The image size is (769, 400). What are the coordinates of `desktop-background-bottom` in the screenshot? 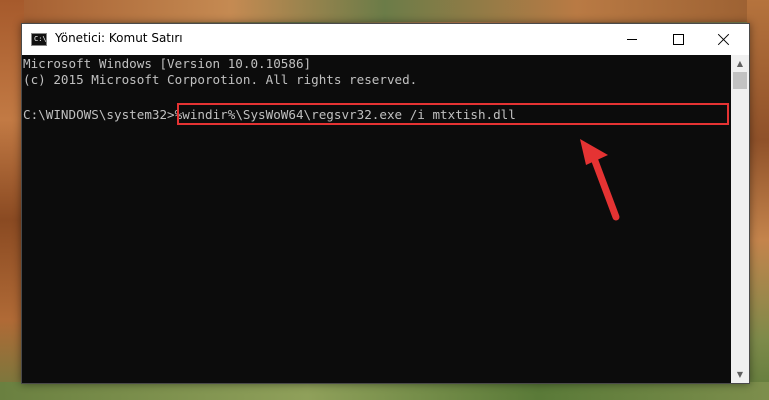 It's located at (384, 391).